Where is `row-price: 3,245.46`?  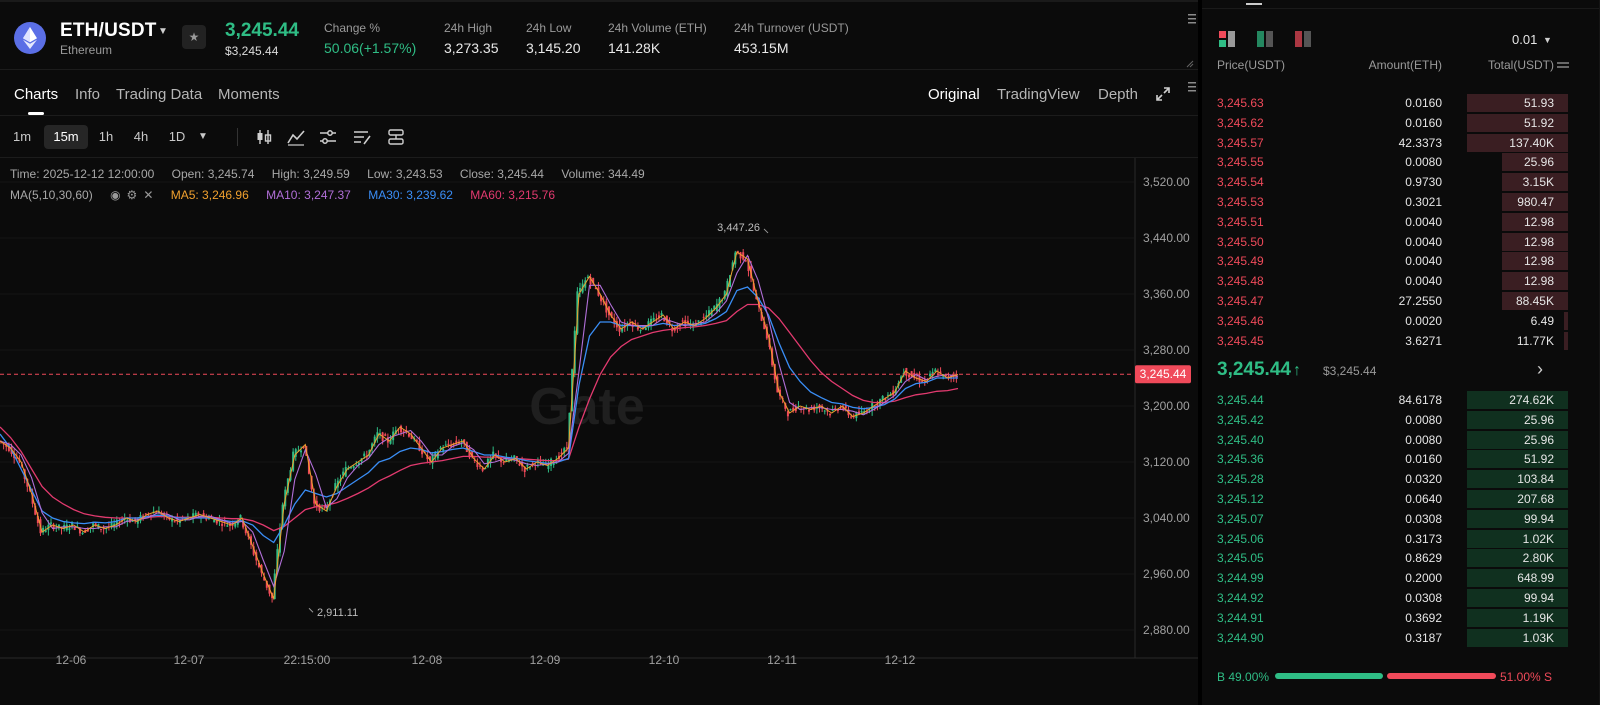
row-price: 3,245.46 is located at coordinates (1240, 320).